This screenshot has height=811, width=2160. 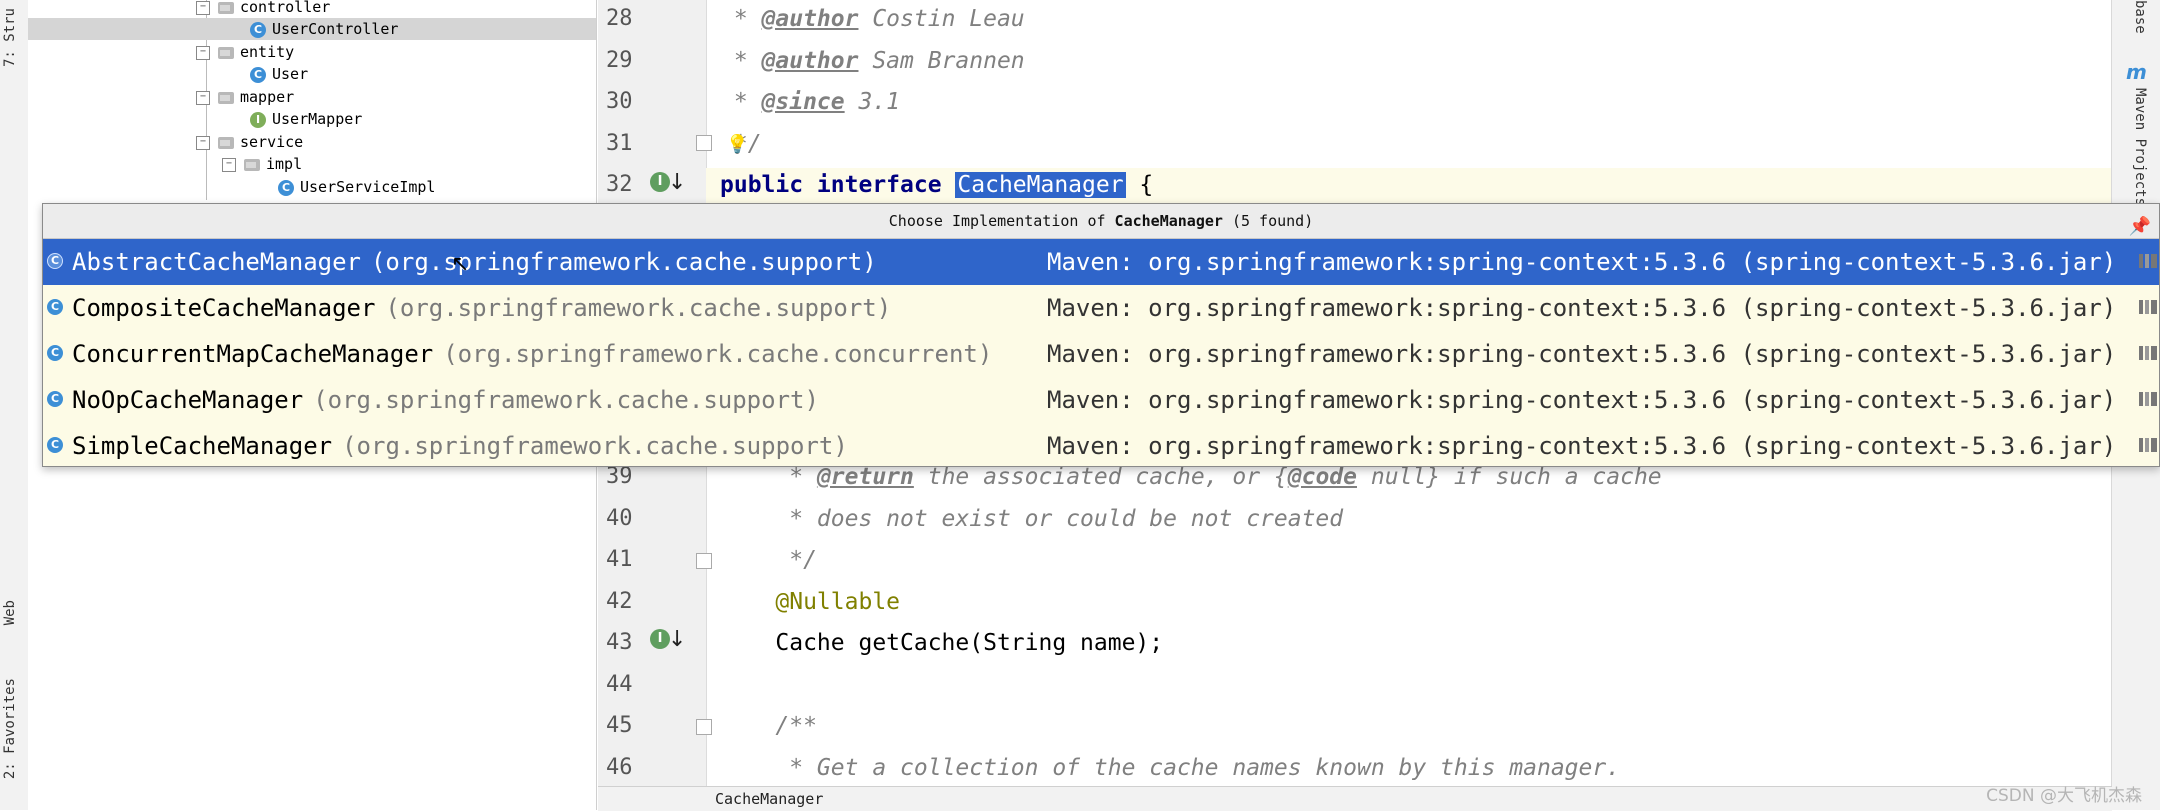 I want to click on line-number: 29, so click(x=619, y=60).